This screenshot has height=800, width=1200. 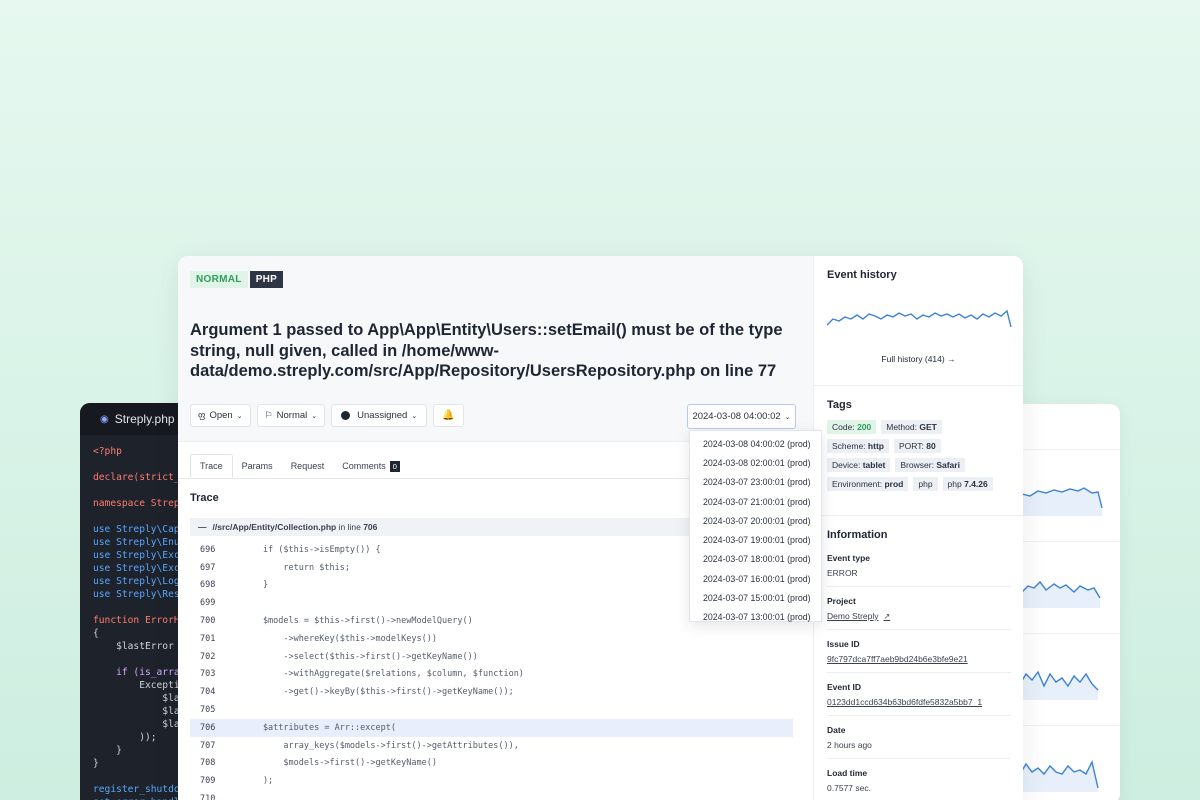 What do you see at coordinates (857, 535) in the screenshot?
I see `information-title: Information` at bounding box center [857, 535].